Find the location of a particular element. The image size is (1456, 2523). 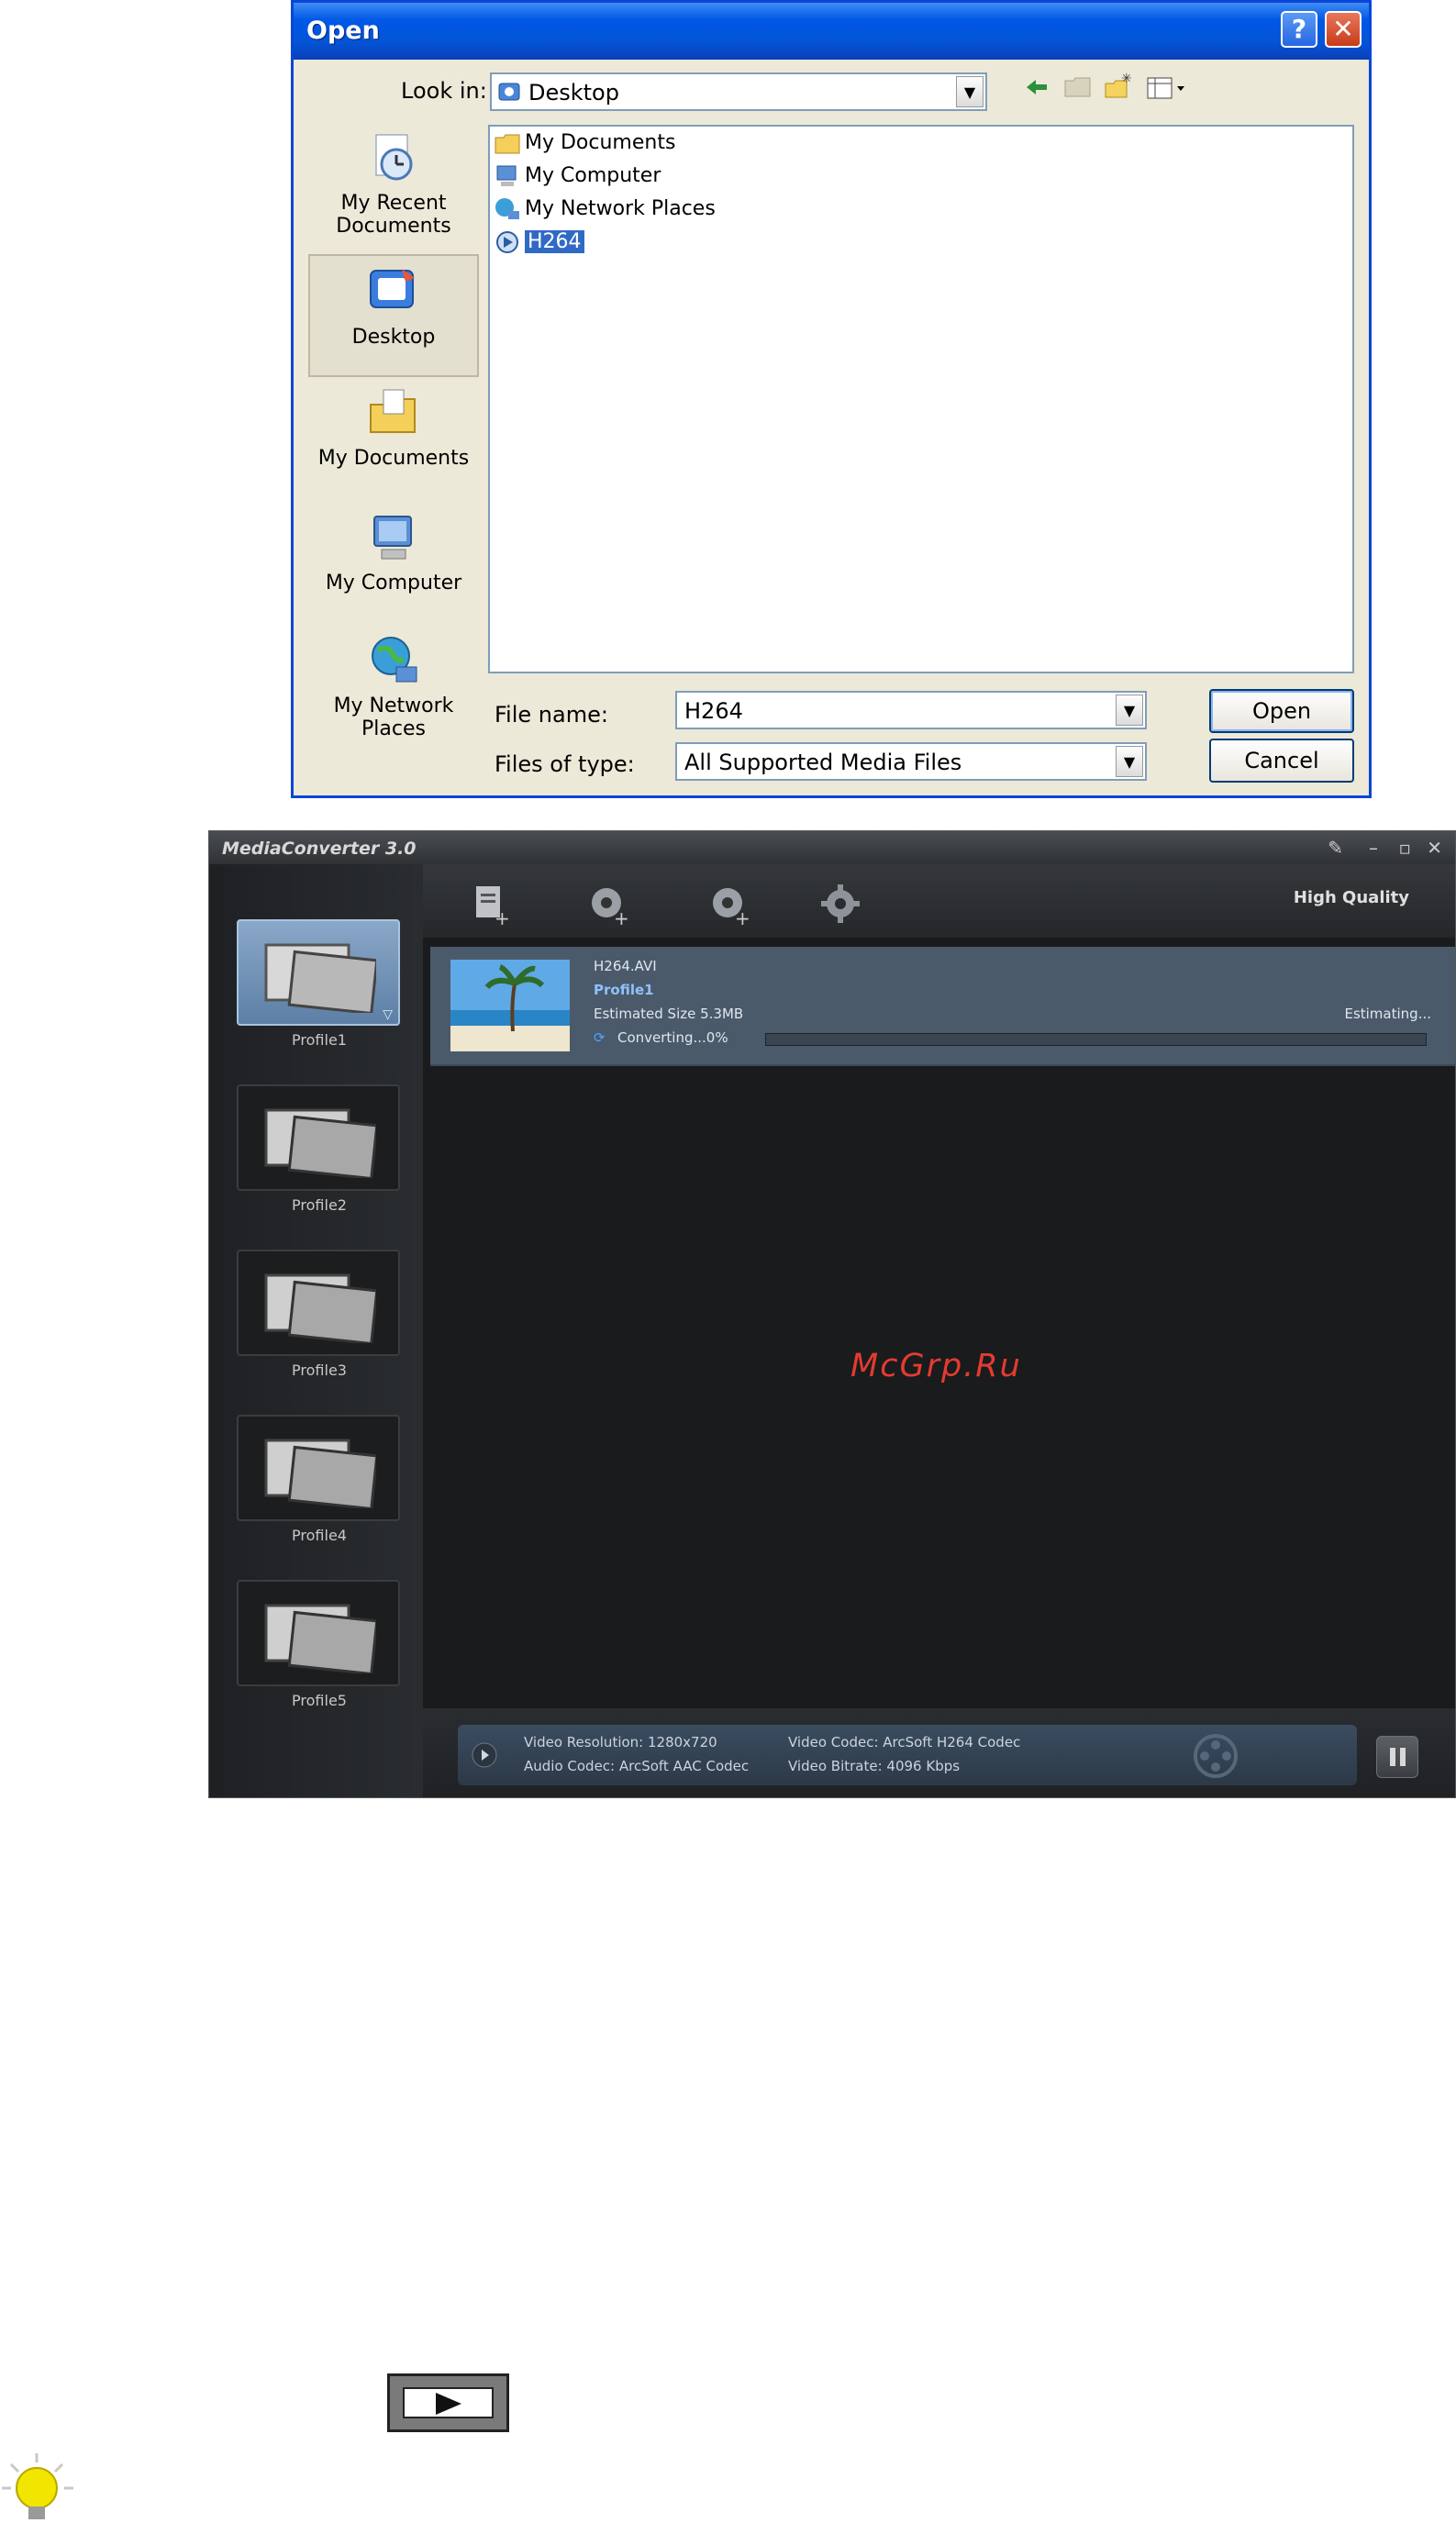

place-label: My Documents is located at coordinates (393, 458).